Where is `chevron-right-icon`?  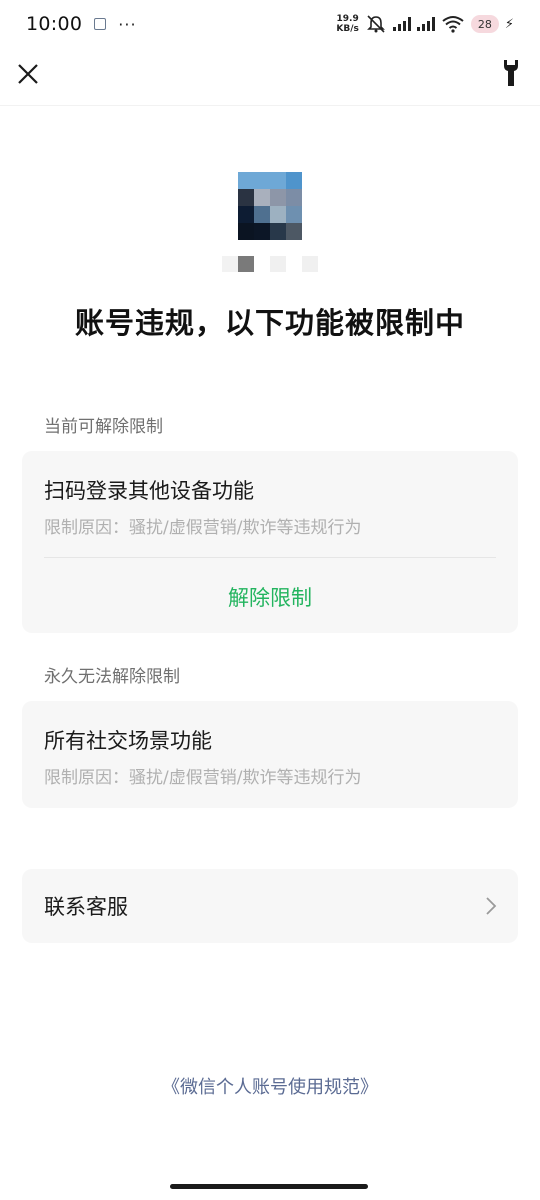 chevron-right-icon is located at coordinates (491, 906).